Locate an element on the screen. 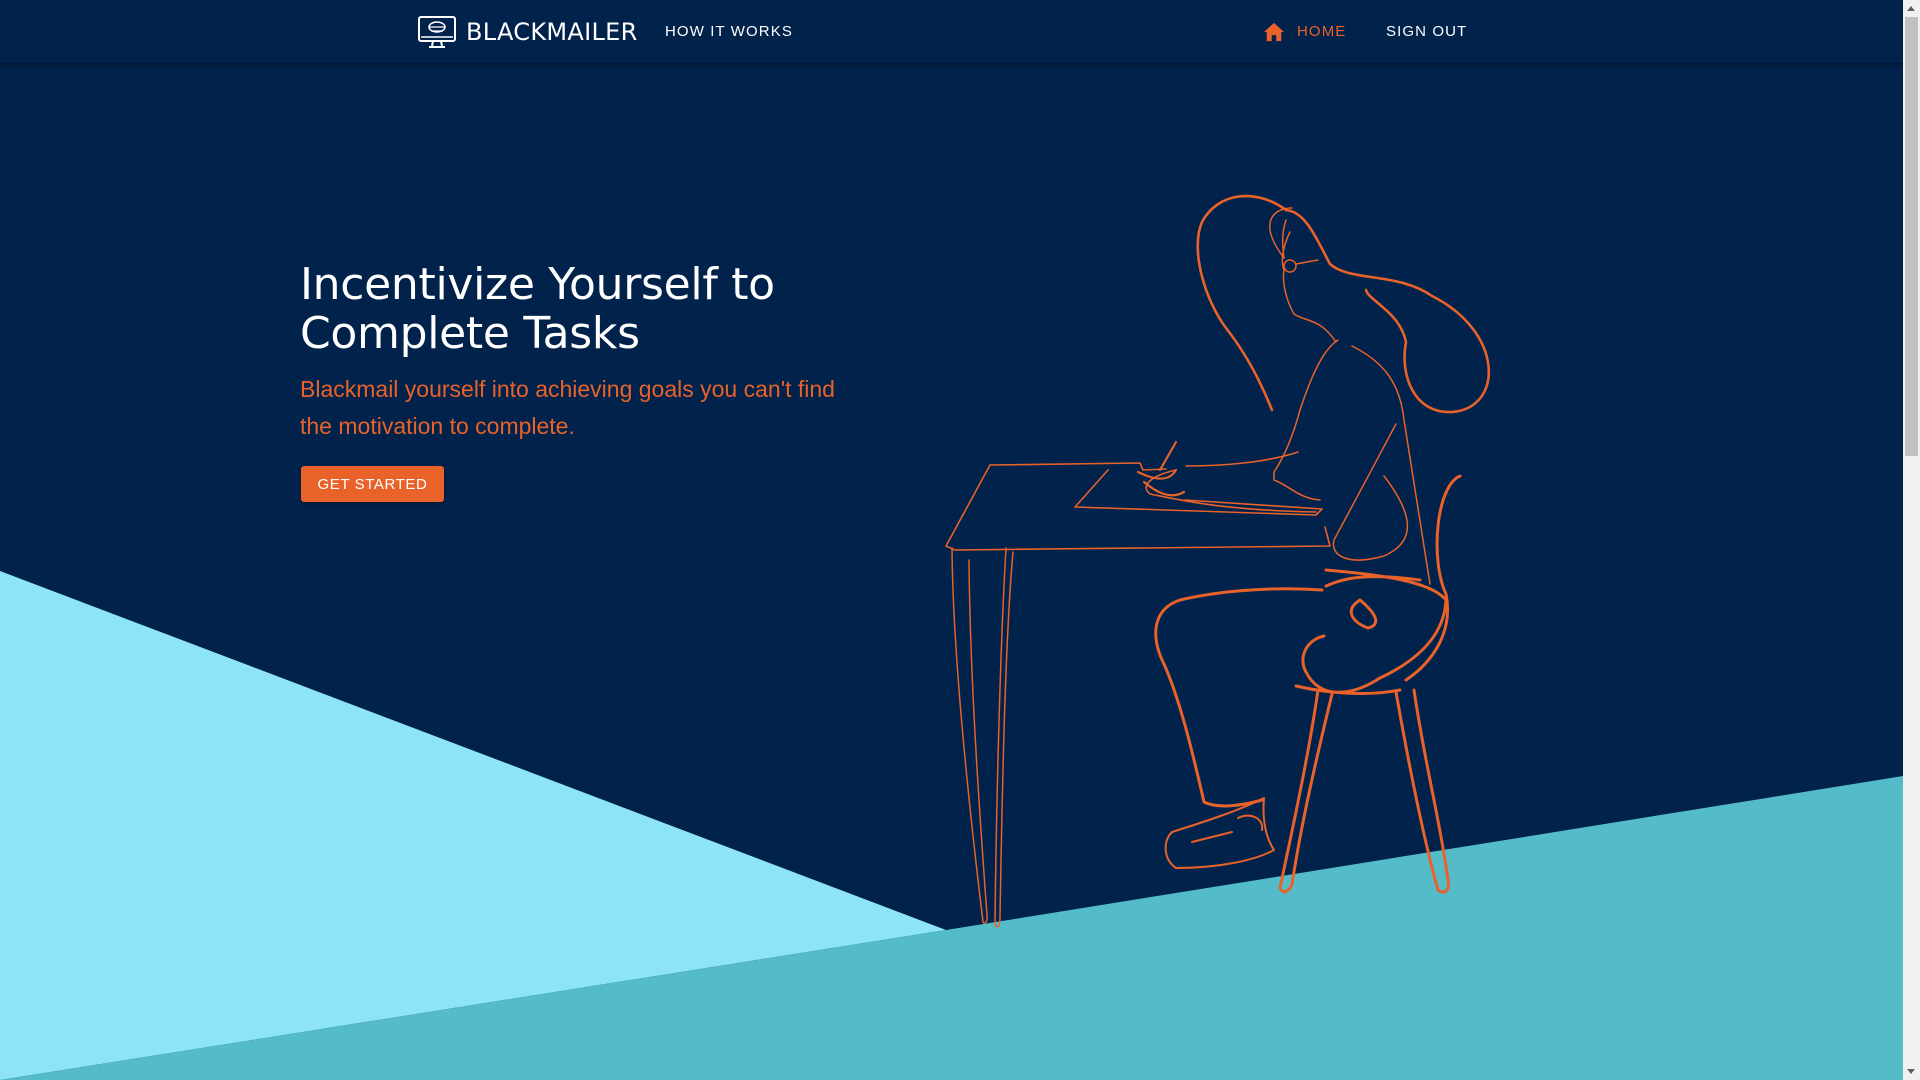 This screenshot has height=1080, width=1920. monitor-logo-icon is located at coordinates (437, 32).